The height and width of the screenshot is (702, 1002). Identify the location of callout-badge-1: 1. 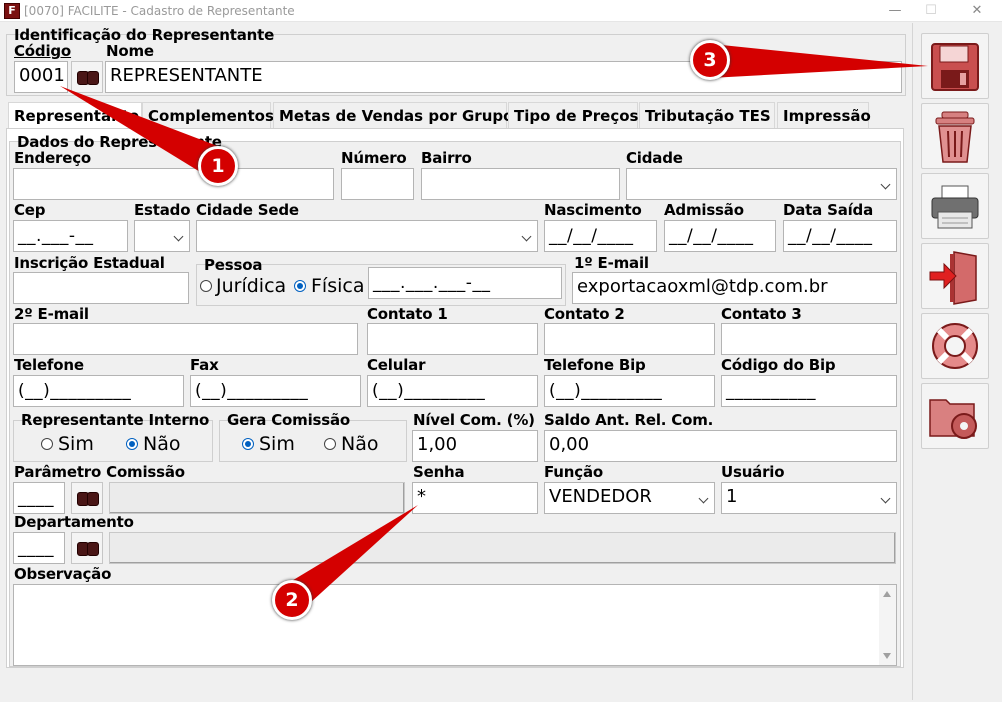
(218, 166).